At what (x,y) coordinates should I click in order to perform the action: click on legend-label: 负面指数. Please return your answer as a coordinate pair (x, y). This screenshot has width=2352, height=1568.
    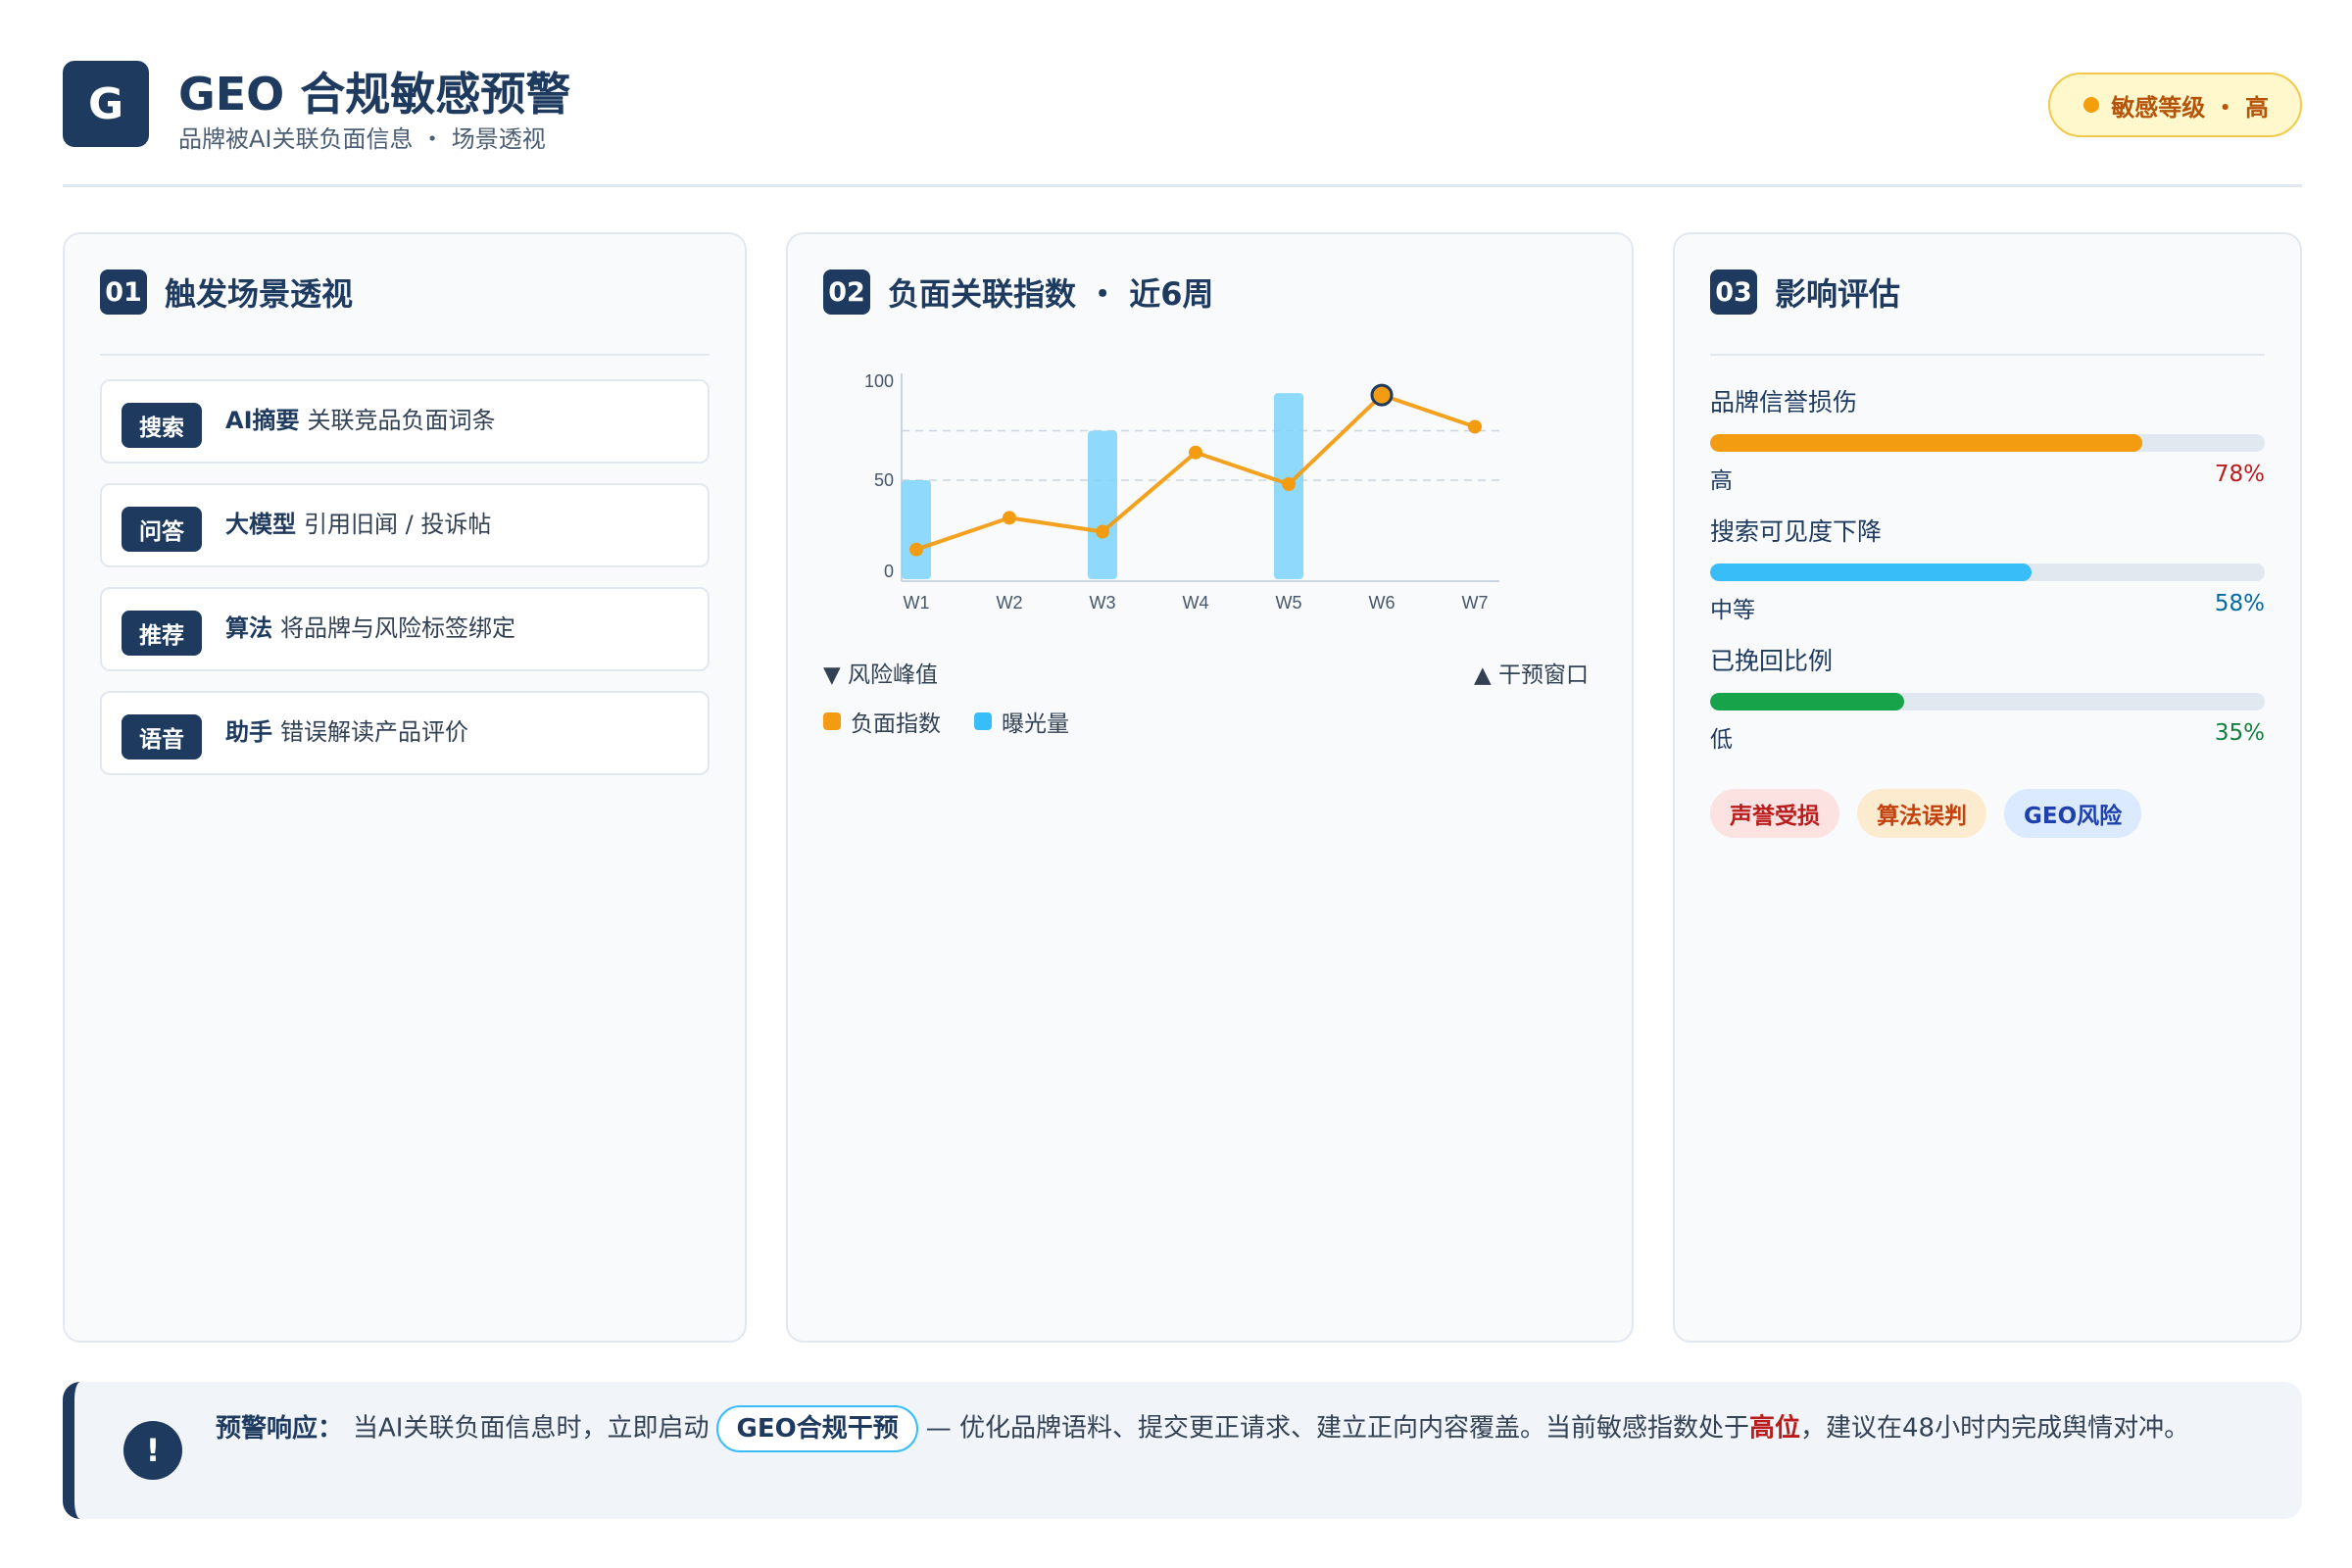
    Looking at the image, I should click on (896, 724).